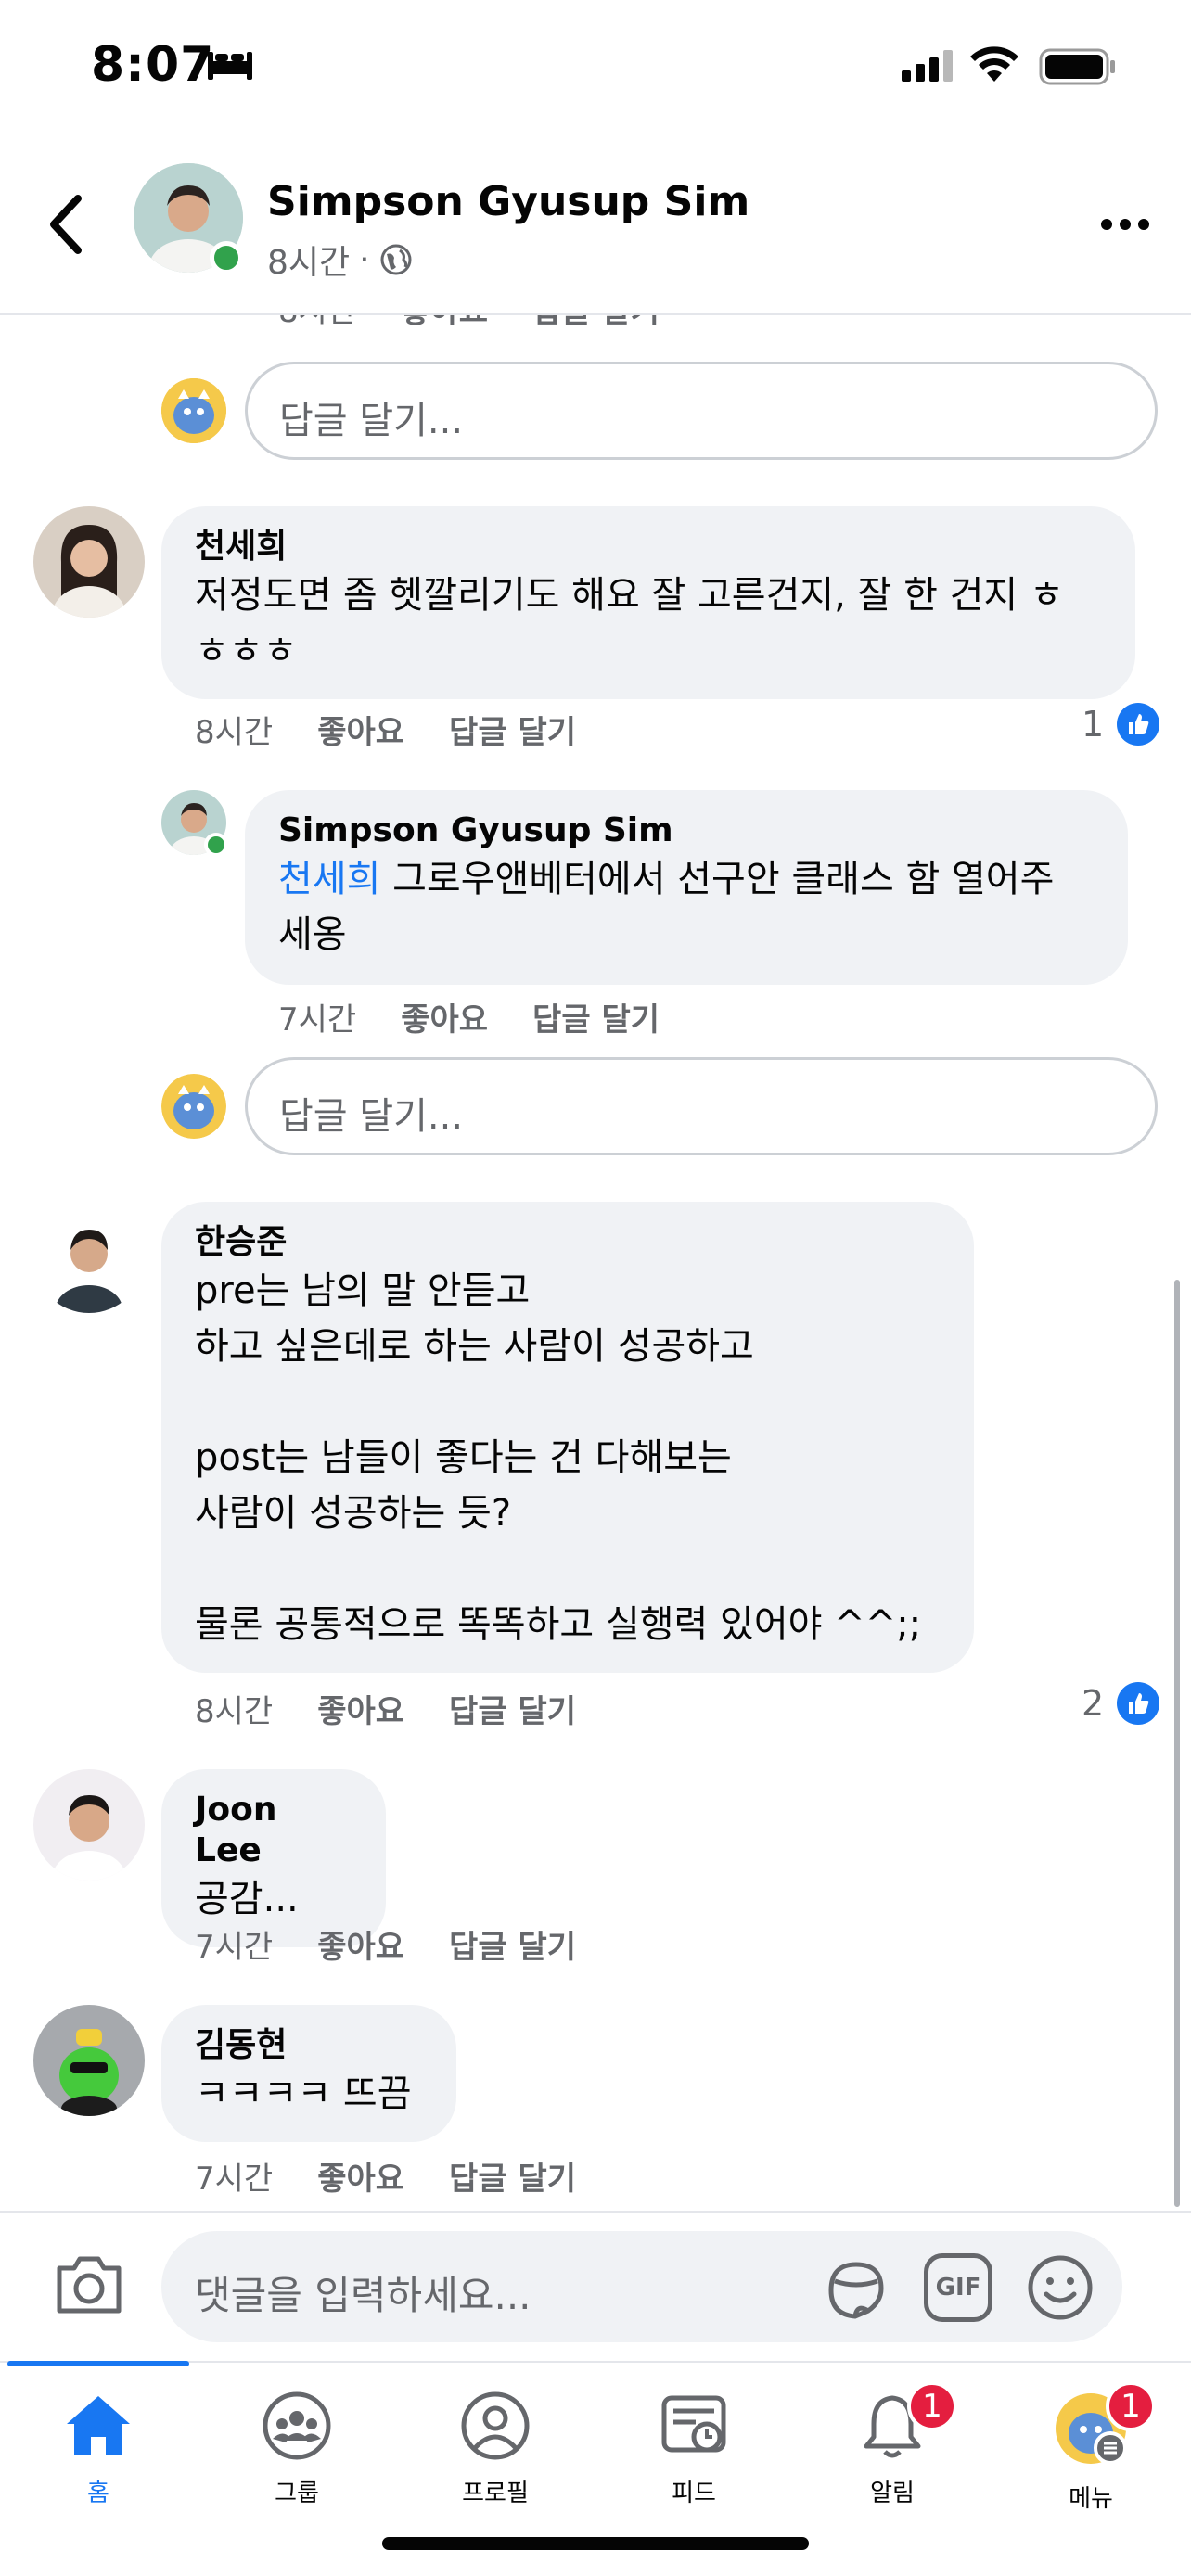 The width and height of the screenshot is (1191, 2576). Describe the element at coordinates (495, 2493) in the screenshot. I see `tab-label: 프로필` at that location.